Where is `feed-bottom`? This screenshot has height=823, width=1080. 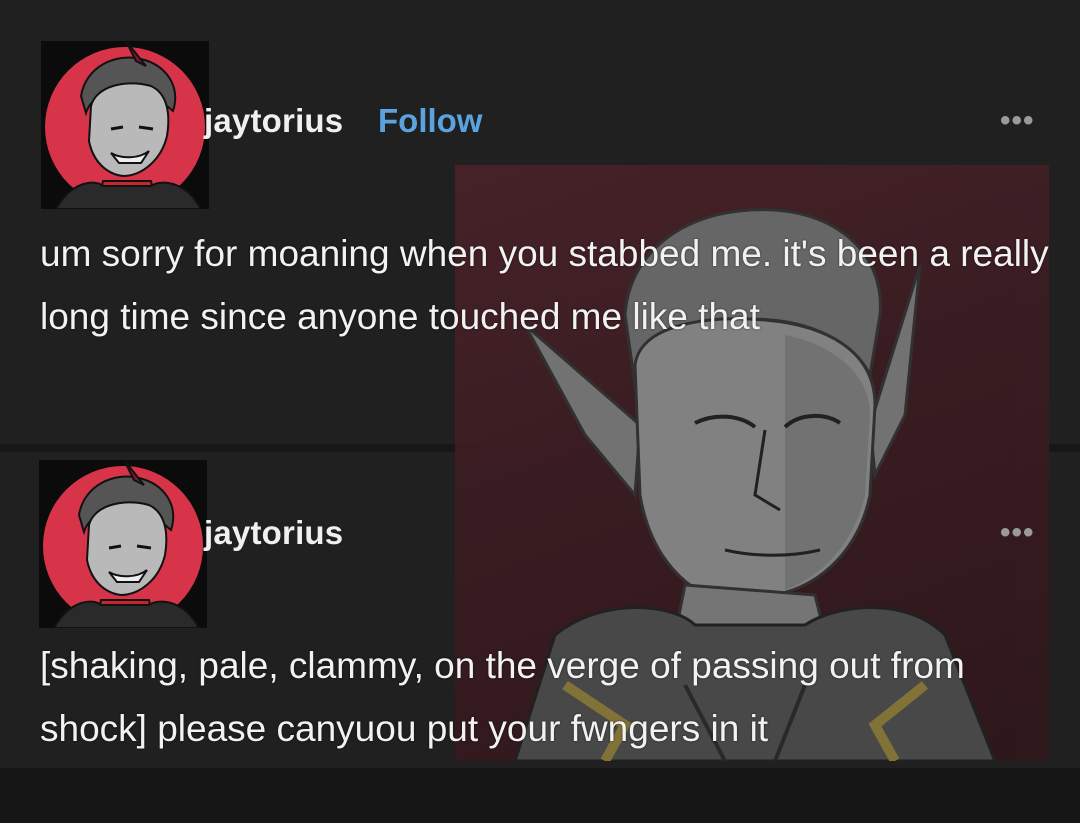 feed-bottom is located at coordinates (540, 795).